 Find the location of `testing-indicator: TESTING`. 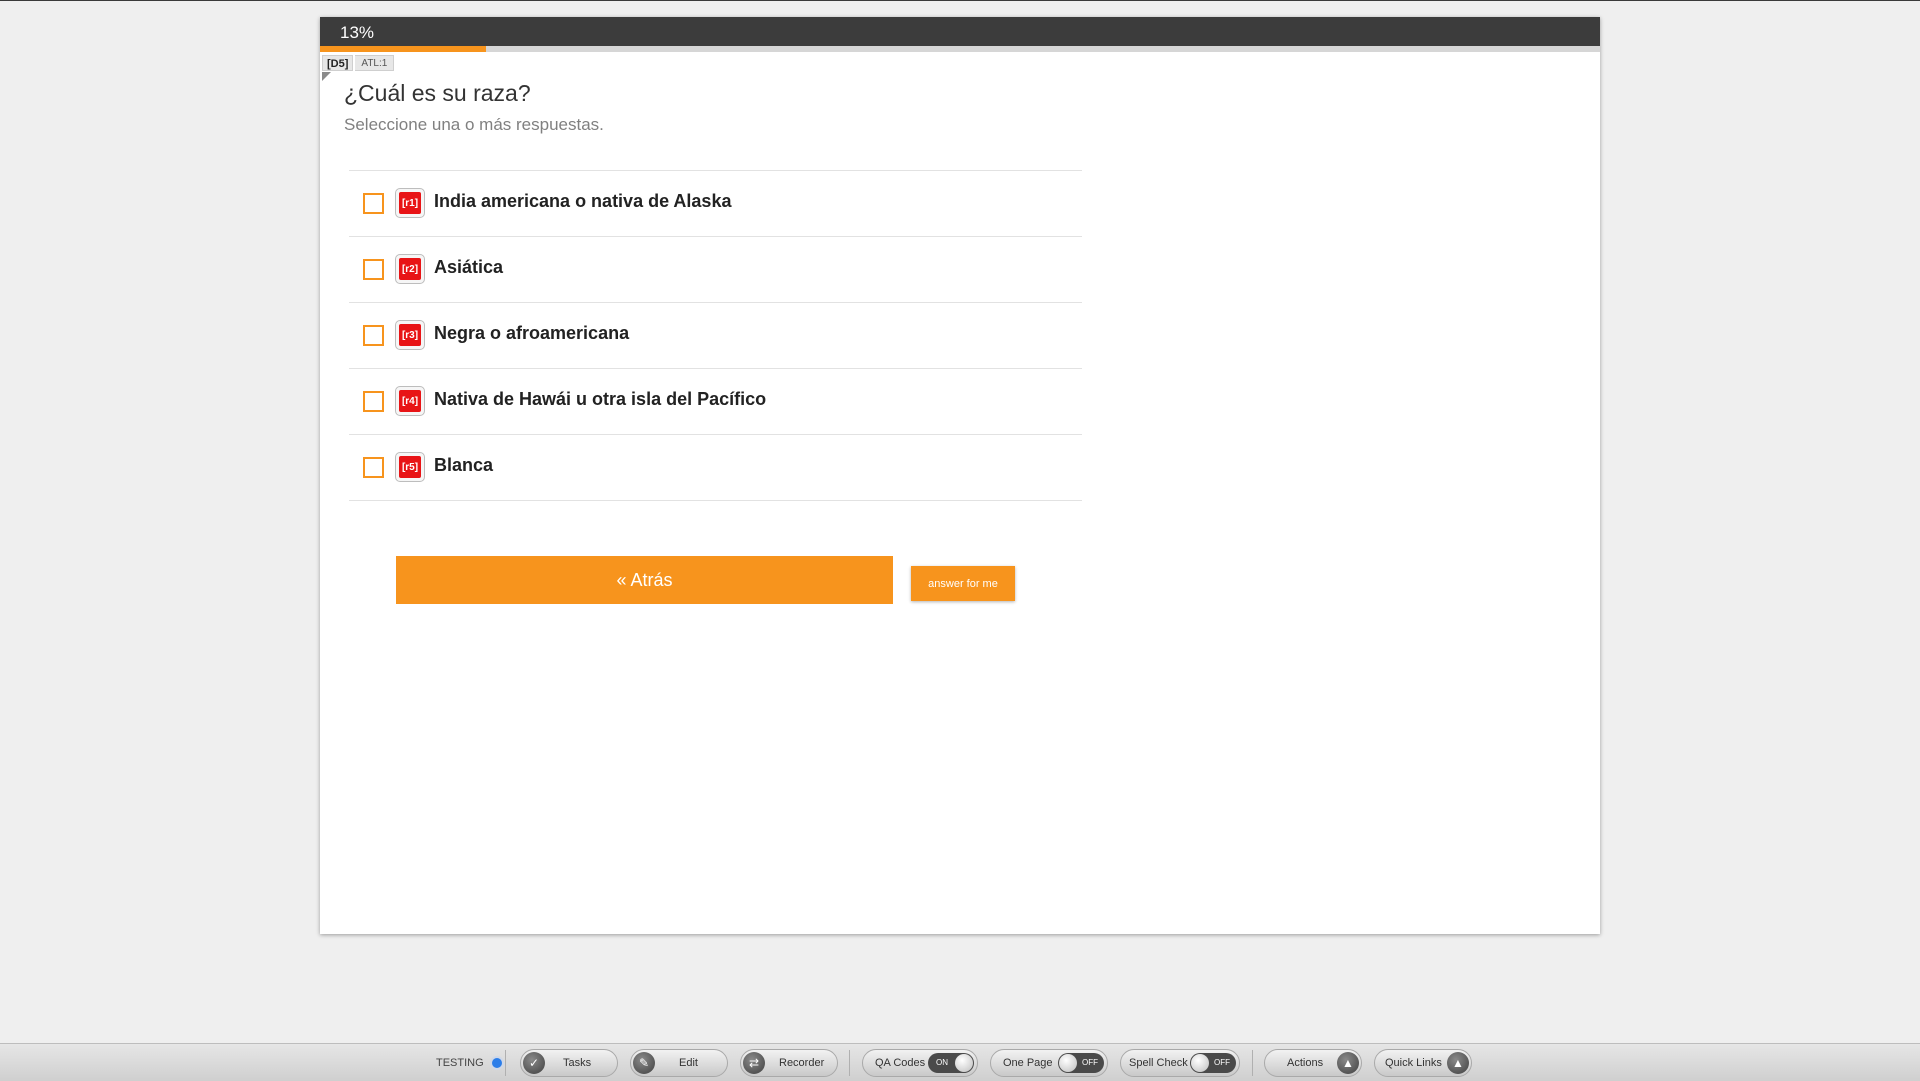

testing-indicator: TESTING is located at coordinates (470, 1063).